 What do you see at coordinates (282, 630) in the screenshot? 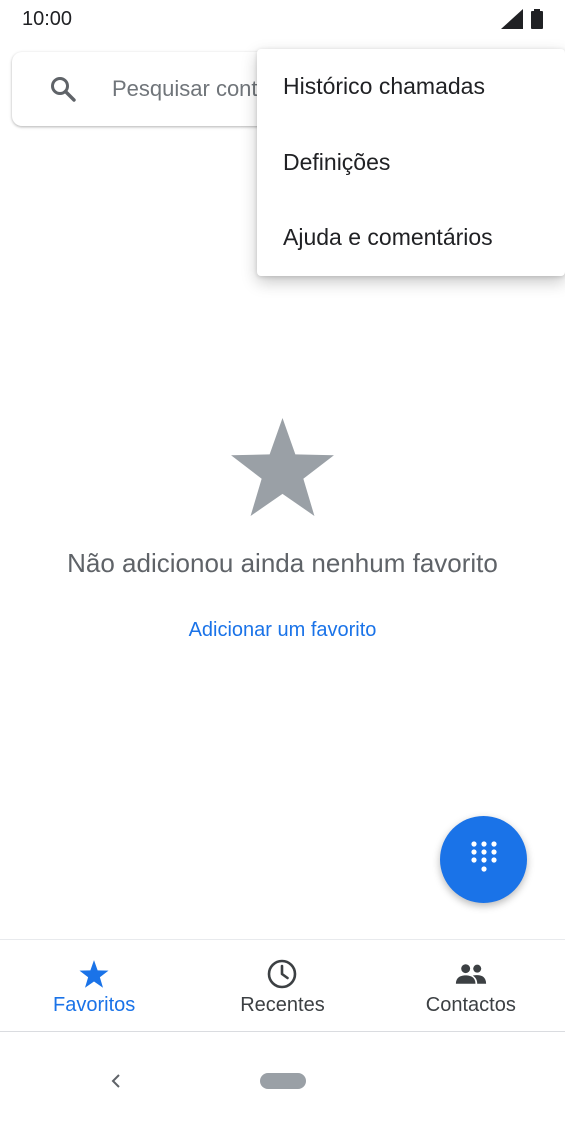
I see `add-favorite-link: Adicionar um favorito` at bounding box center [282, 630].